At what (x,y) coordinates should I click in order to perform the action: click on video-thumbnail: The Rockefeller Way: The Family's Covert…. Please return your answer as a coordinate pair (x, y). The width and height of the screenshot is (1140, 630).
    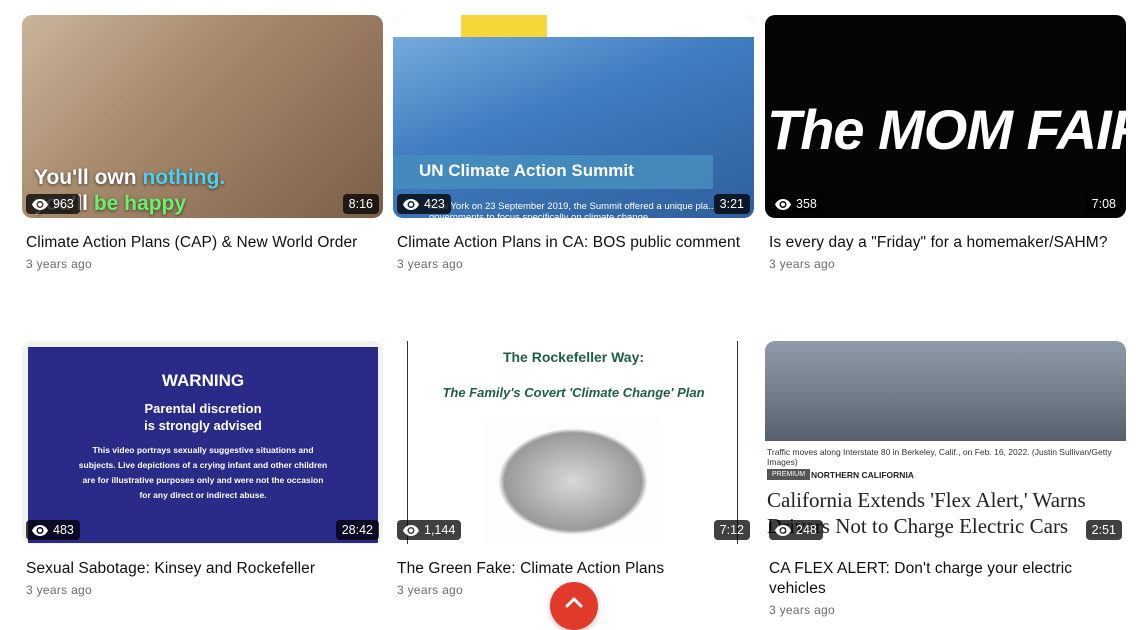
    Looking at the image, I should click on (573, 442).